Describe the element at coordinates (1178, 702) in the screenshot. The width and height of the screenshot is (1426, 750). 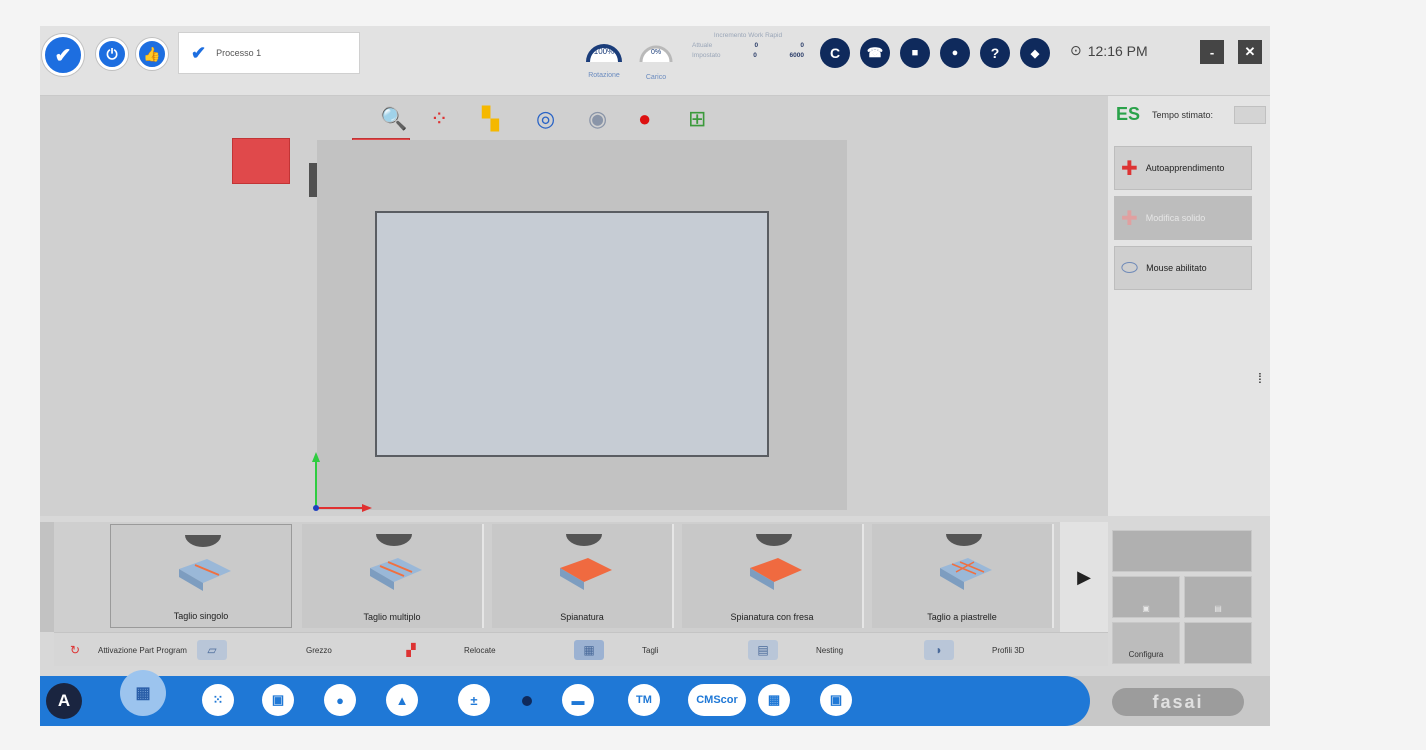
I see `brand-logo: fasai` at that location.